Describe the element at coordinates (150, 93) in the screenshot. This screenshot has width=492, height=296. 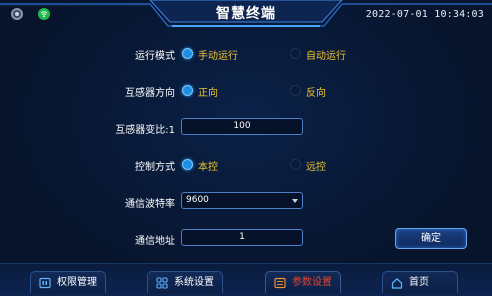
I see `transformer-direction-label: 互感器方向` at that location.